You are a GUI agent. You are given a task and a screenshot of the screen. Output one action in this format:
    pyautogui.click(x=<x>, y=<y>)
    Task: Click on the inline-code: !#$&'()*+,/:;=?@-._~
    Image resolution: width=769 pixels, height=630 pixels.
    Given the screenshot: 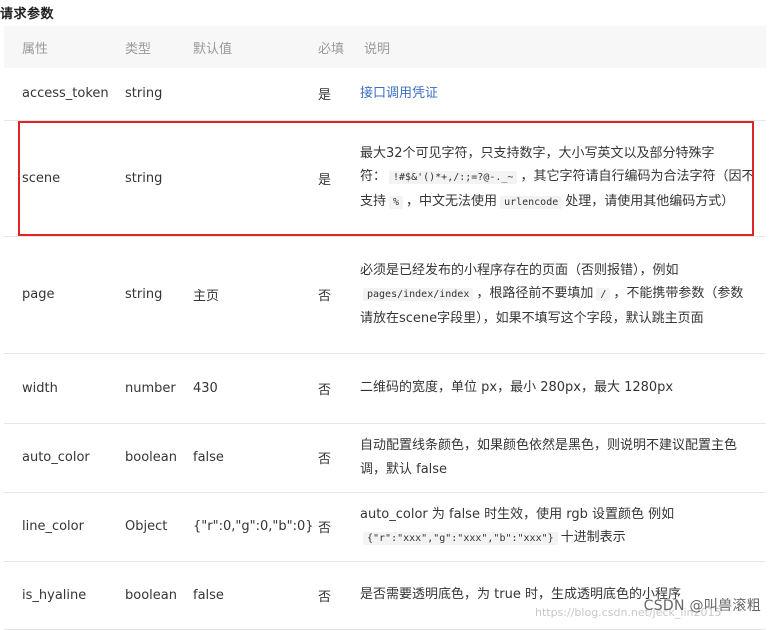 What is the action you would take?
    pyautogui.click(x=453, y=178)
    